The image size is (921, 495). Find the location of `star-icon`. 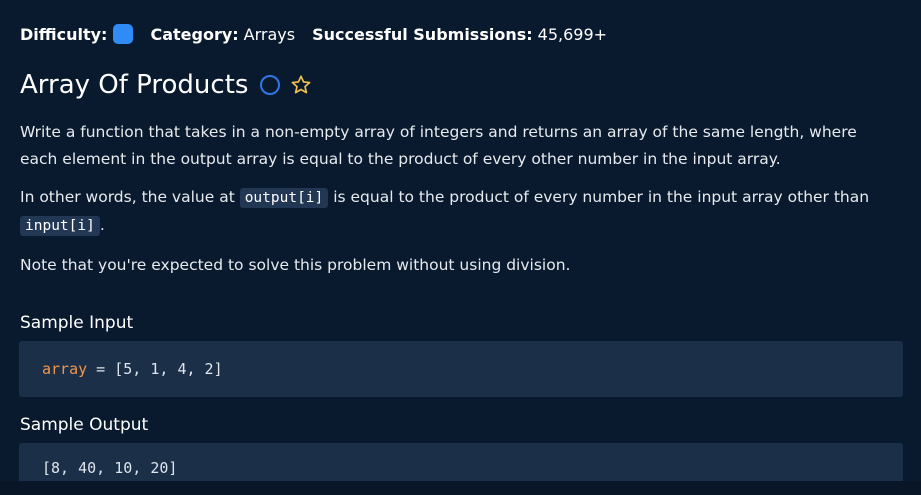

star-icon is located at coordinates (301, 85).